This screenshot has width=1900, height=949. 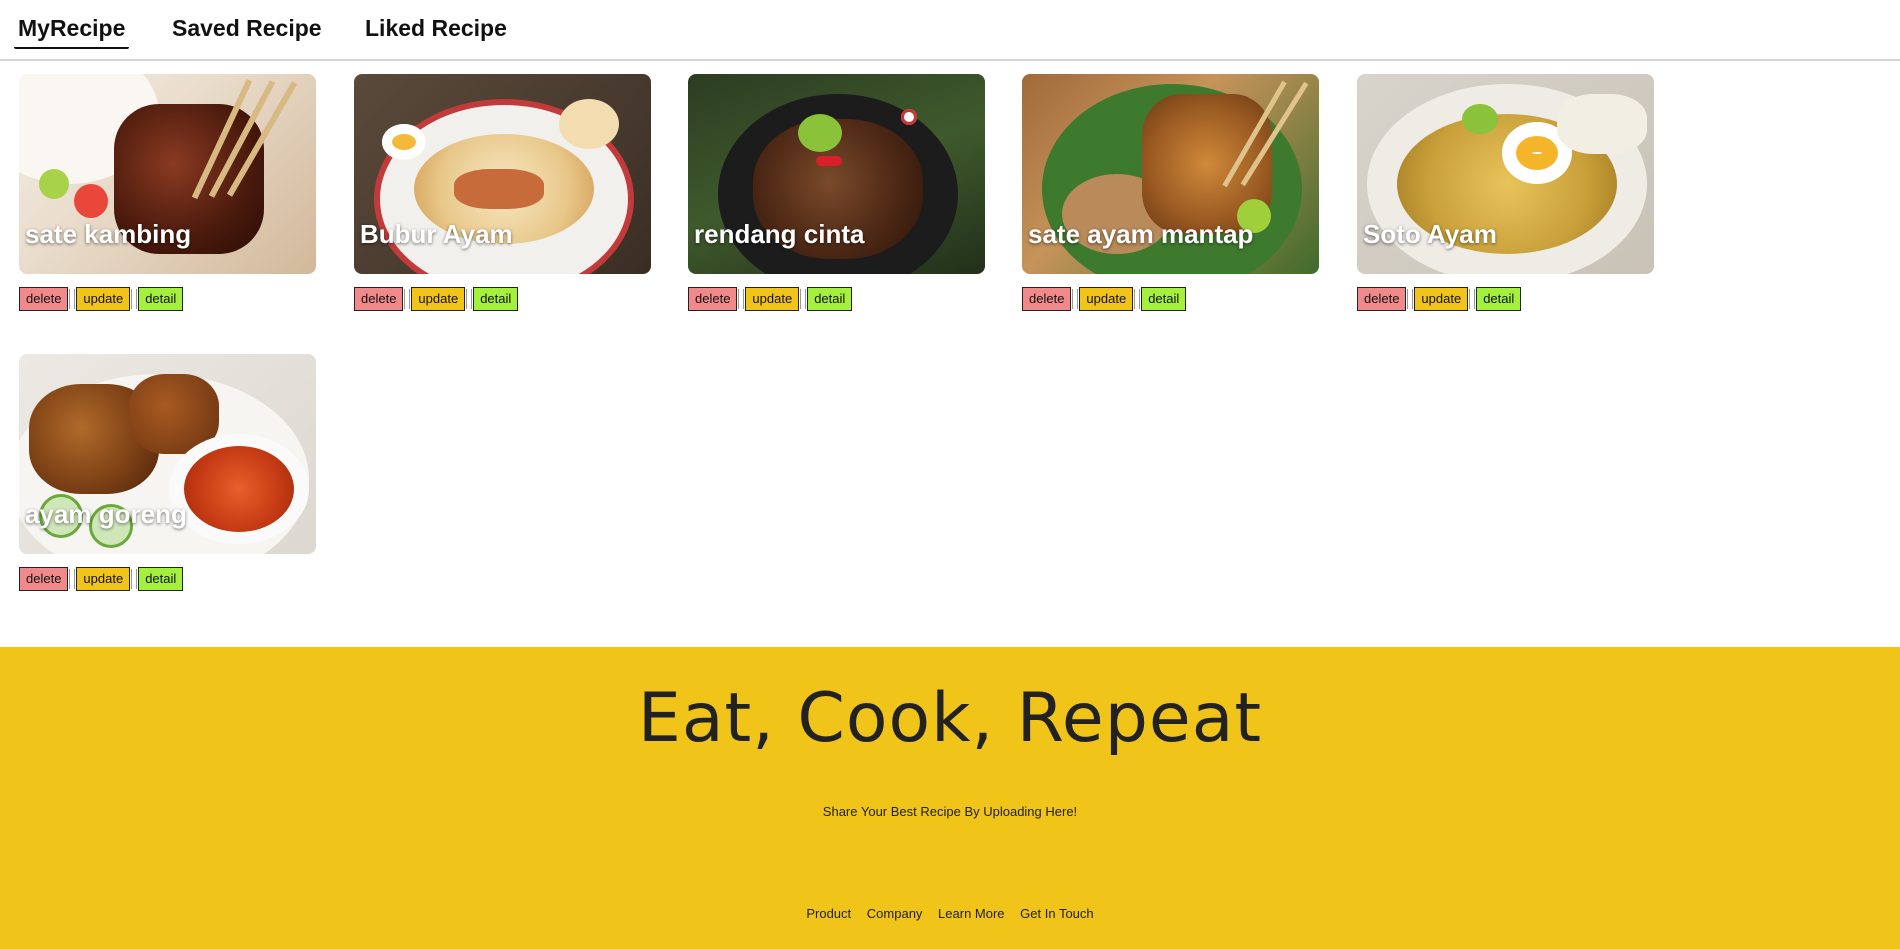 I want to click on footer-link-product: Product, so click(x=828, y=913).